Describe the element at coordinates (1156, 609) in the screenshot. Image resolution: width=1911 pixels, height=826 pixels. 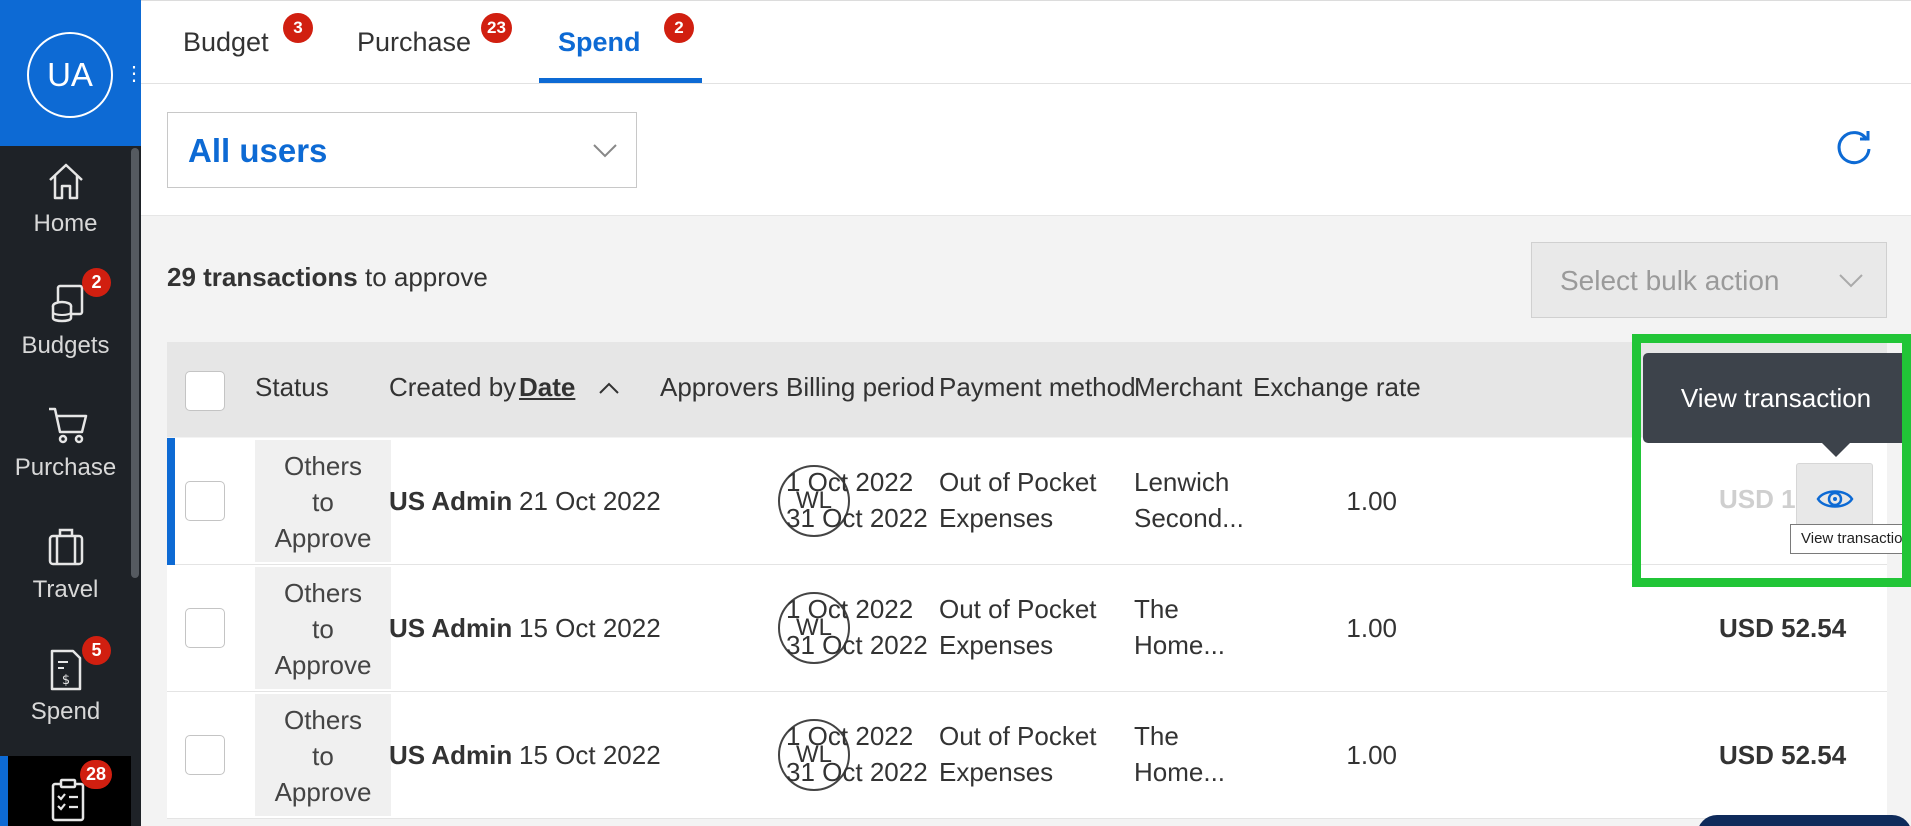
I see `merchant-line: The` at that location.